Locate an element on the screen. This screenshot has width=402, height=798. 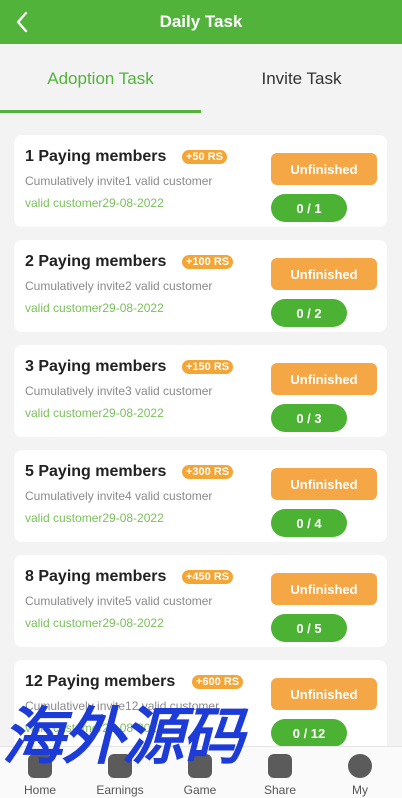
bottom-tab-bar: Home Earnings Game Share My is located at coordinates (201, 772).